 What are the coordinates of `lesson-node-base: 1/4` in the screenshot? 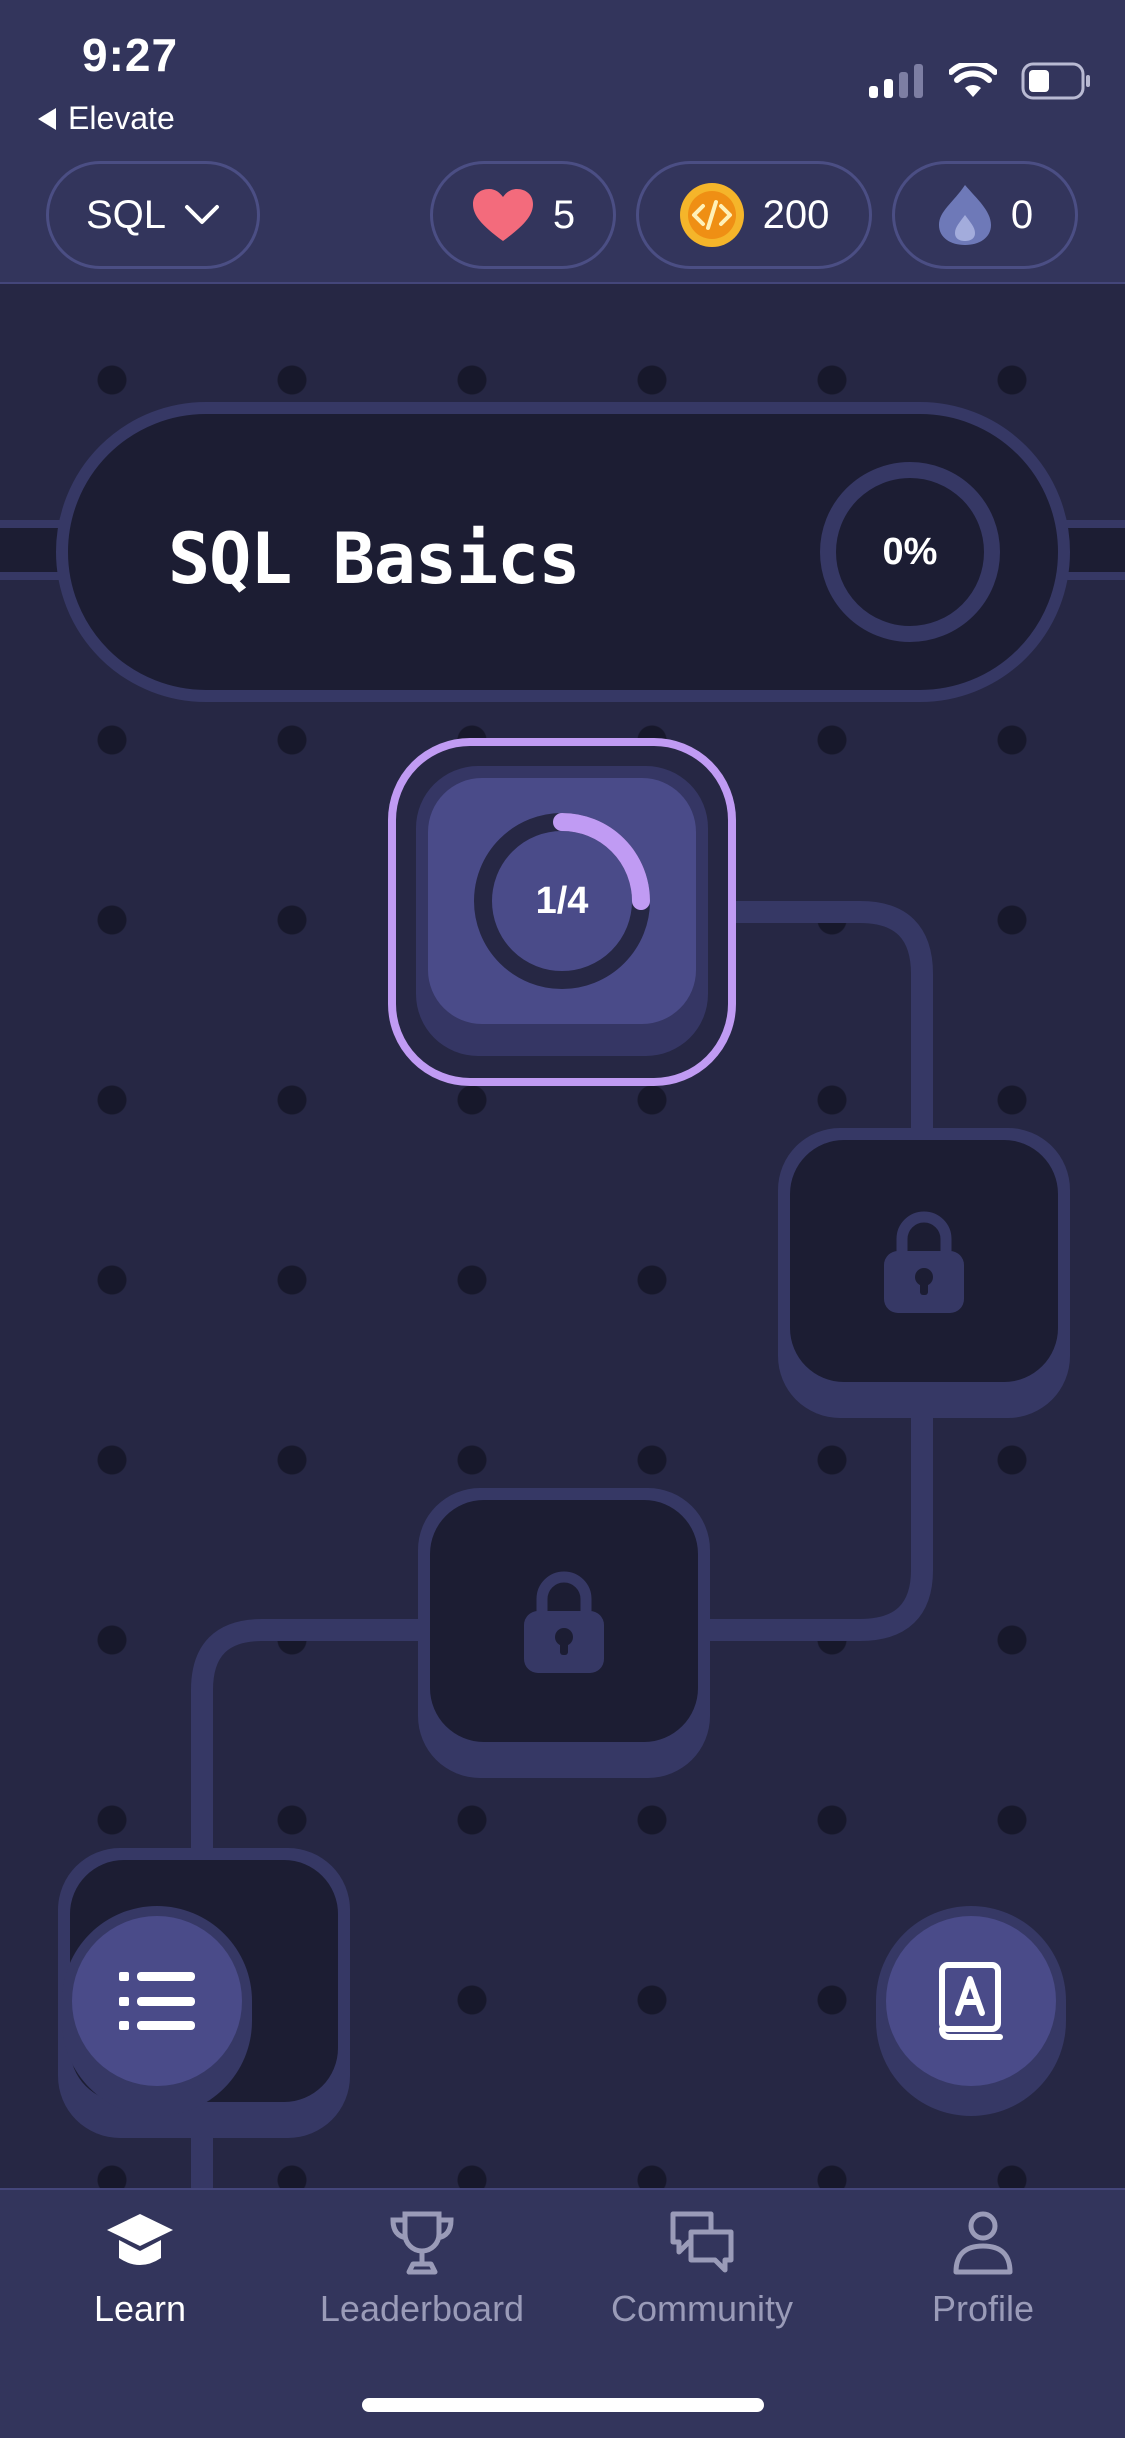 It's located at (562, 911).